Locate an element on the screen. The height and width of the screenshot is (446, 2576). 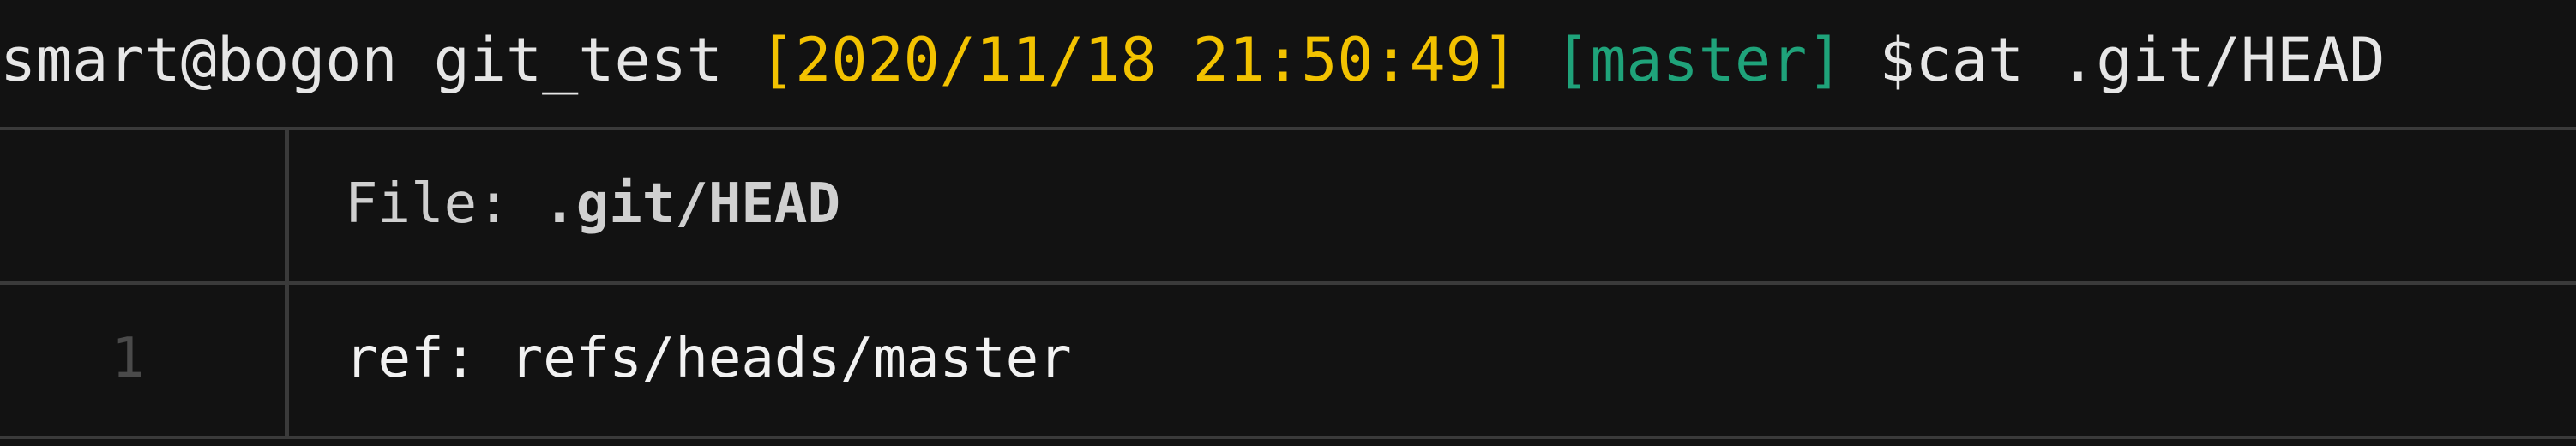
bat-line-number: 1 is located at coordinates (128, 358).